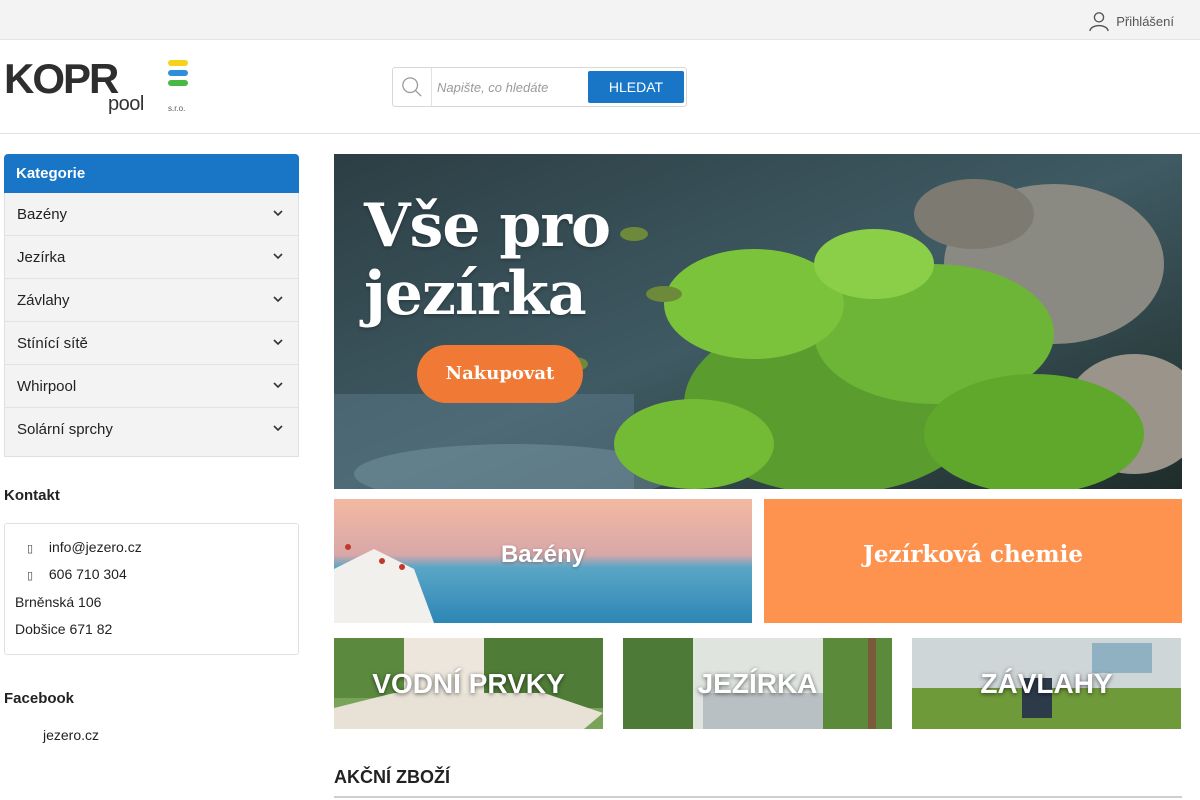  I want to click on category-label: Solární sprchy, so click(65, 429).